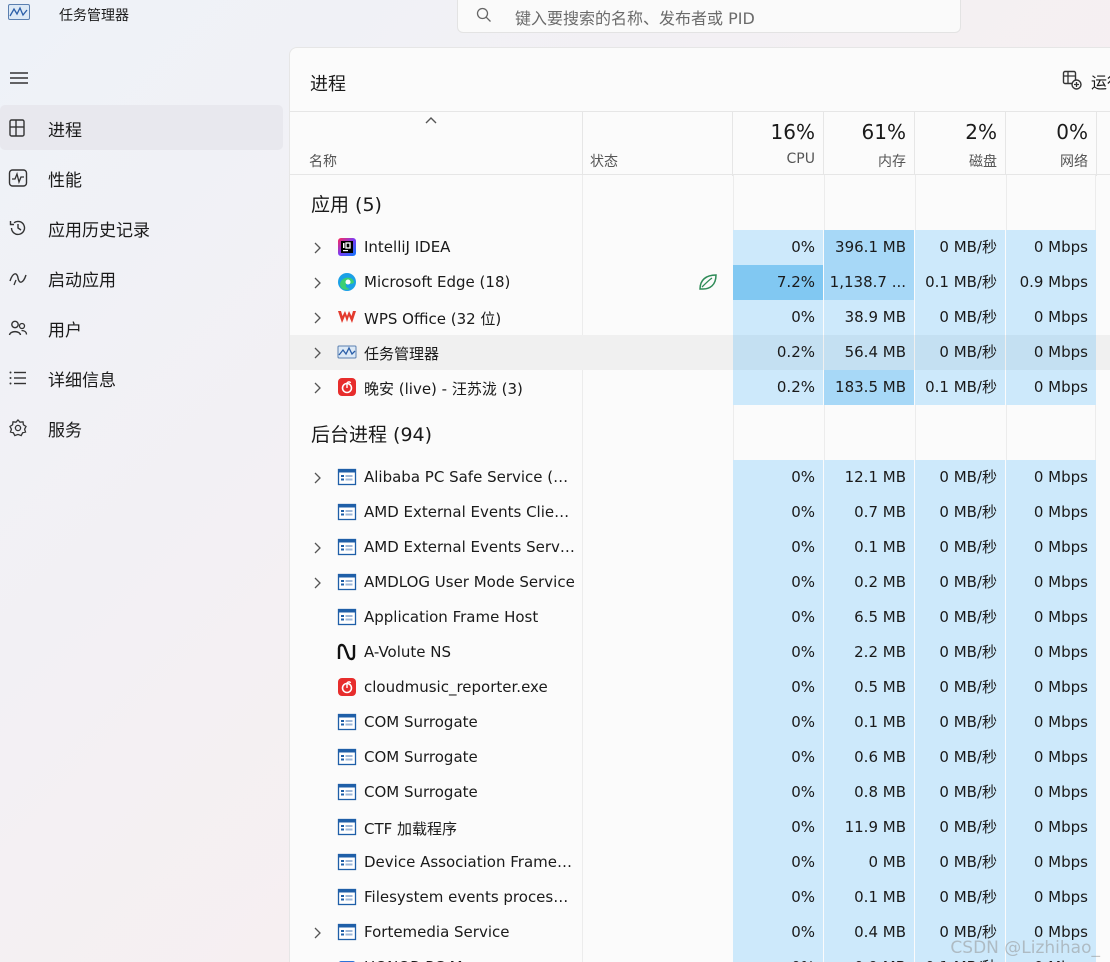  What do you see at coordinates (700, 247) in the screenshot?
I see `table-row: IntelliJ IDEA 0% 396.1 MB 0 MB/秒 0 Mbps` at bounding box center [700, 247].